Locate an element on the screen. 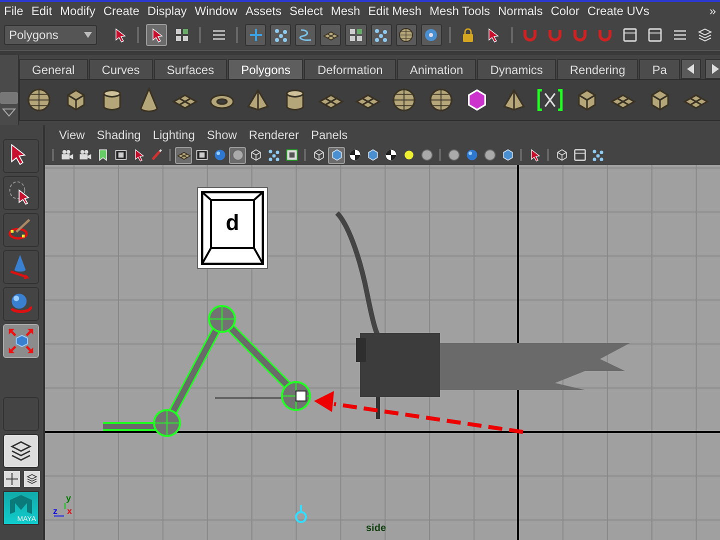 This screenshot has height=540, width=720. rotate-tool-button is located at coordinates (21, 304).